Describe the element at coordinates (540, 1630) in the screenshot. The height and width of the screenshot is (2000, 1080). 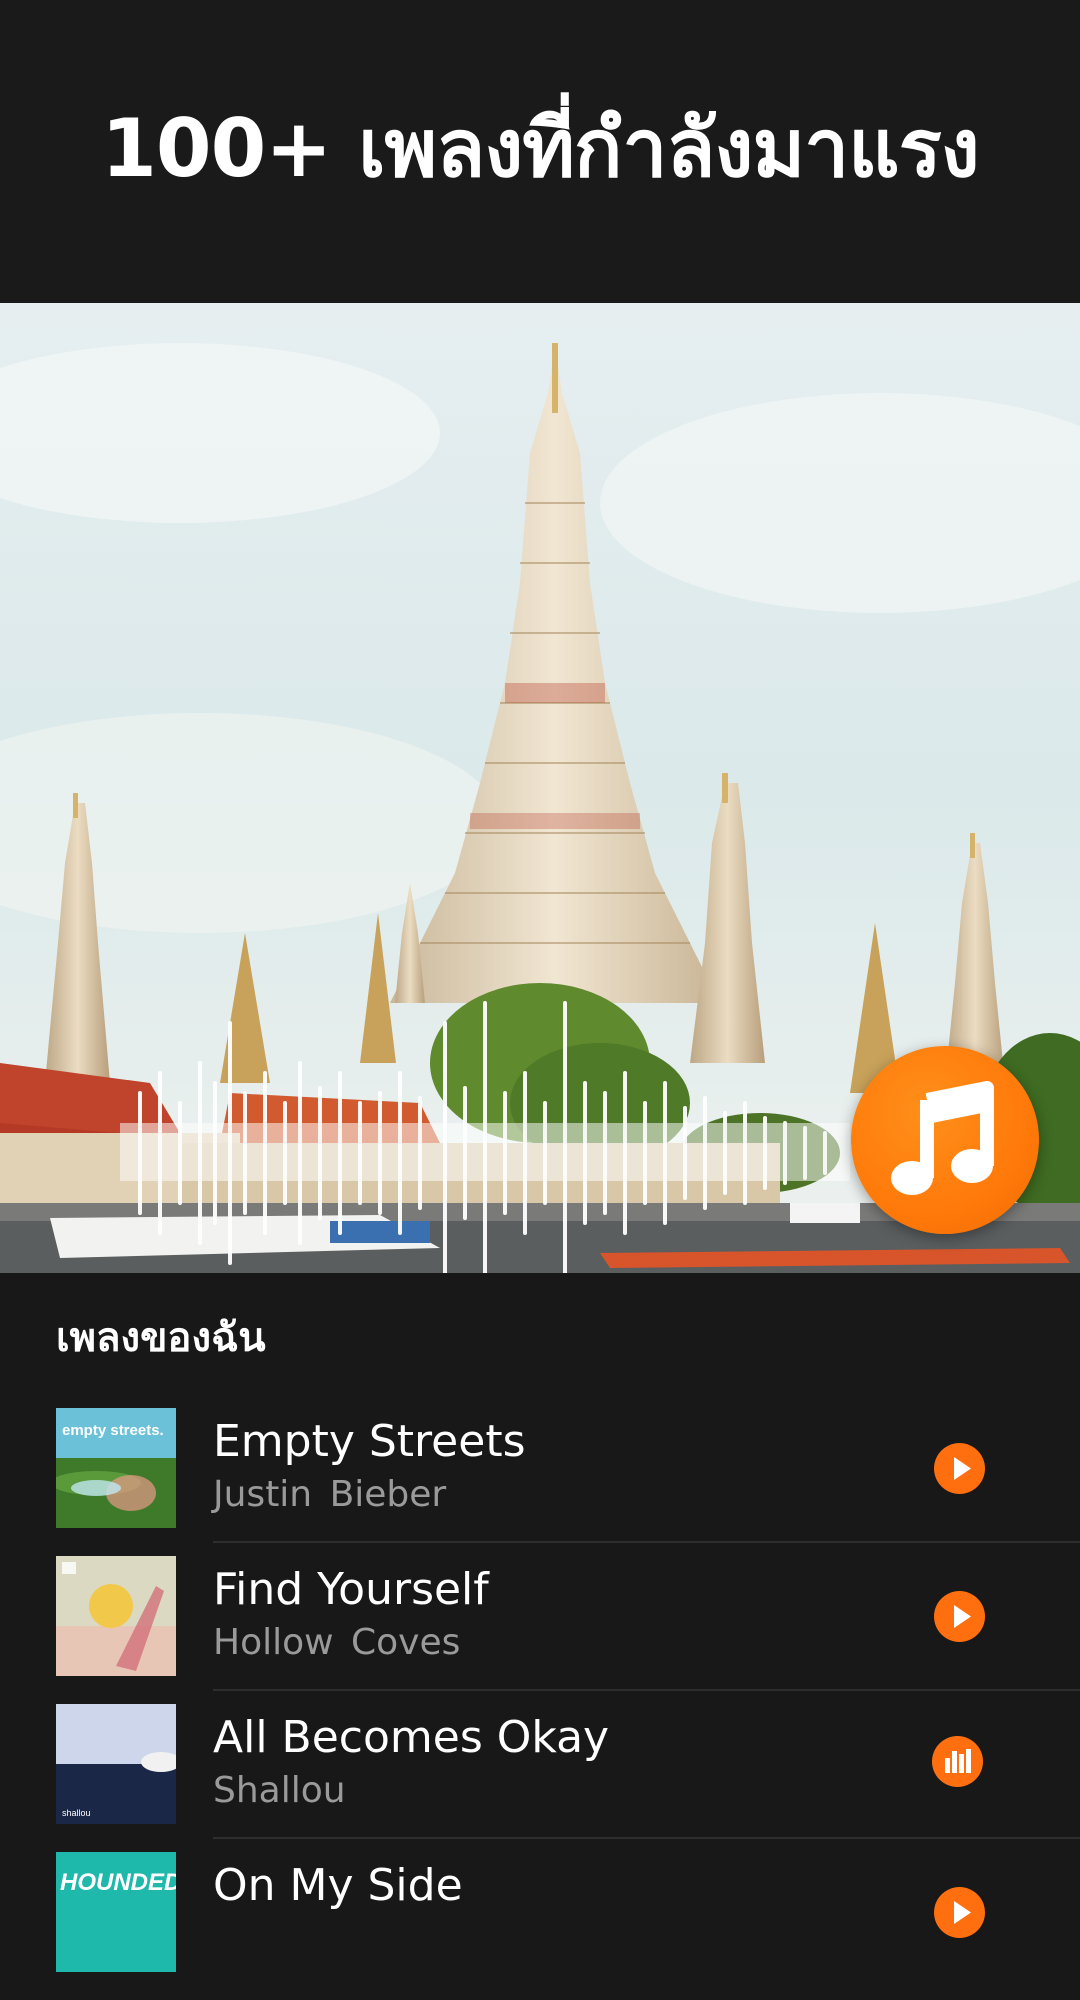
I see `track-row: Find Yourself Hollow Coves` at that location.